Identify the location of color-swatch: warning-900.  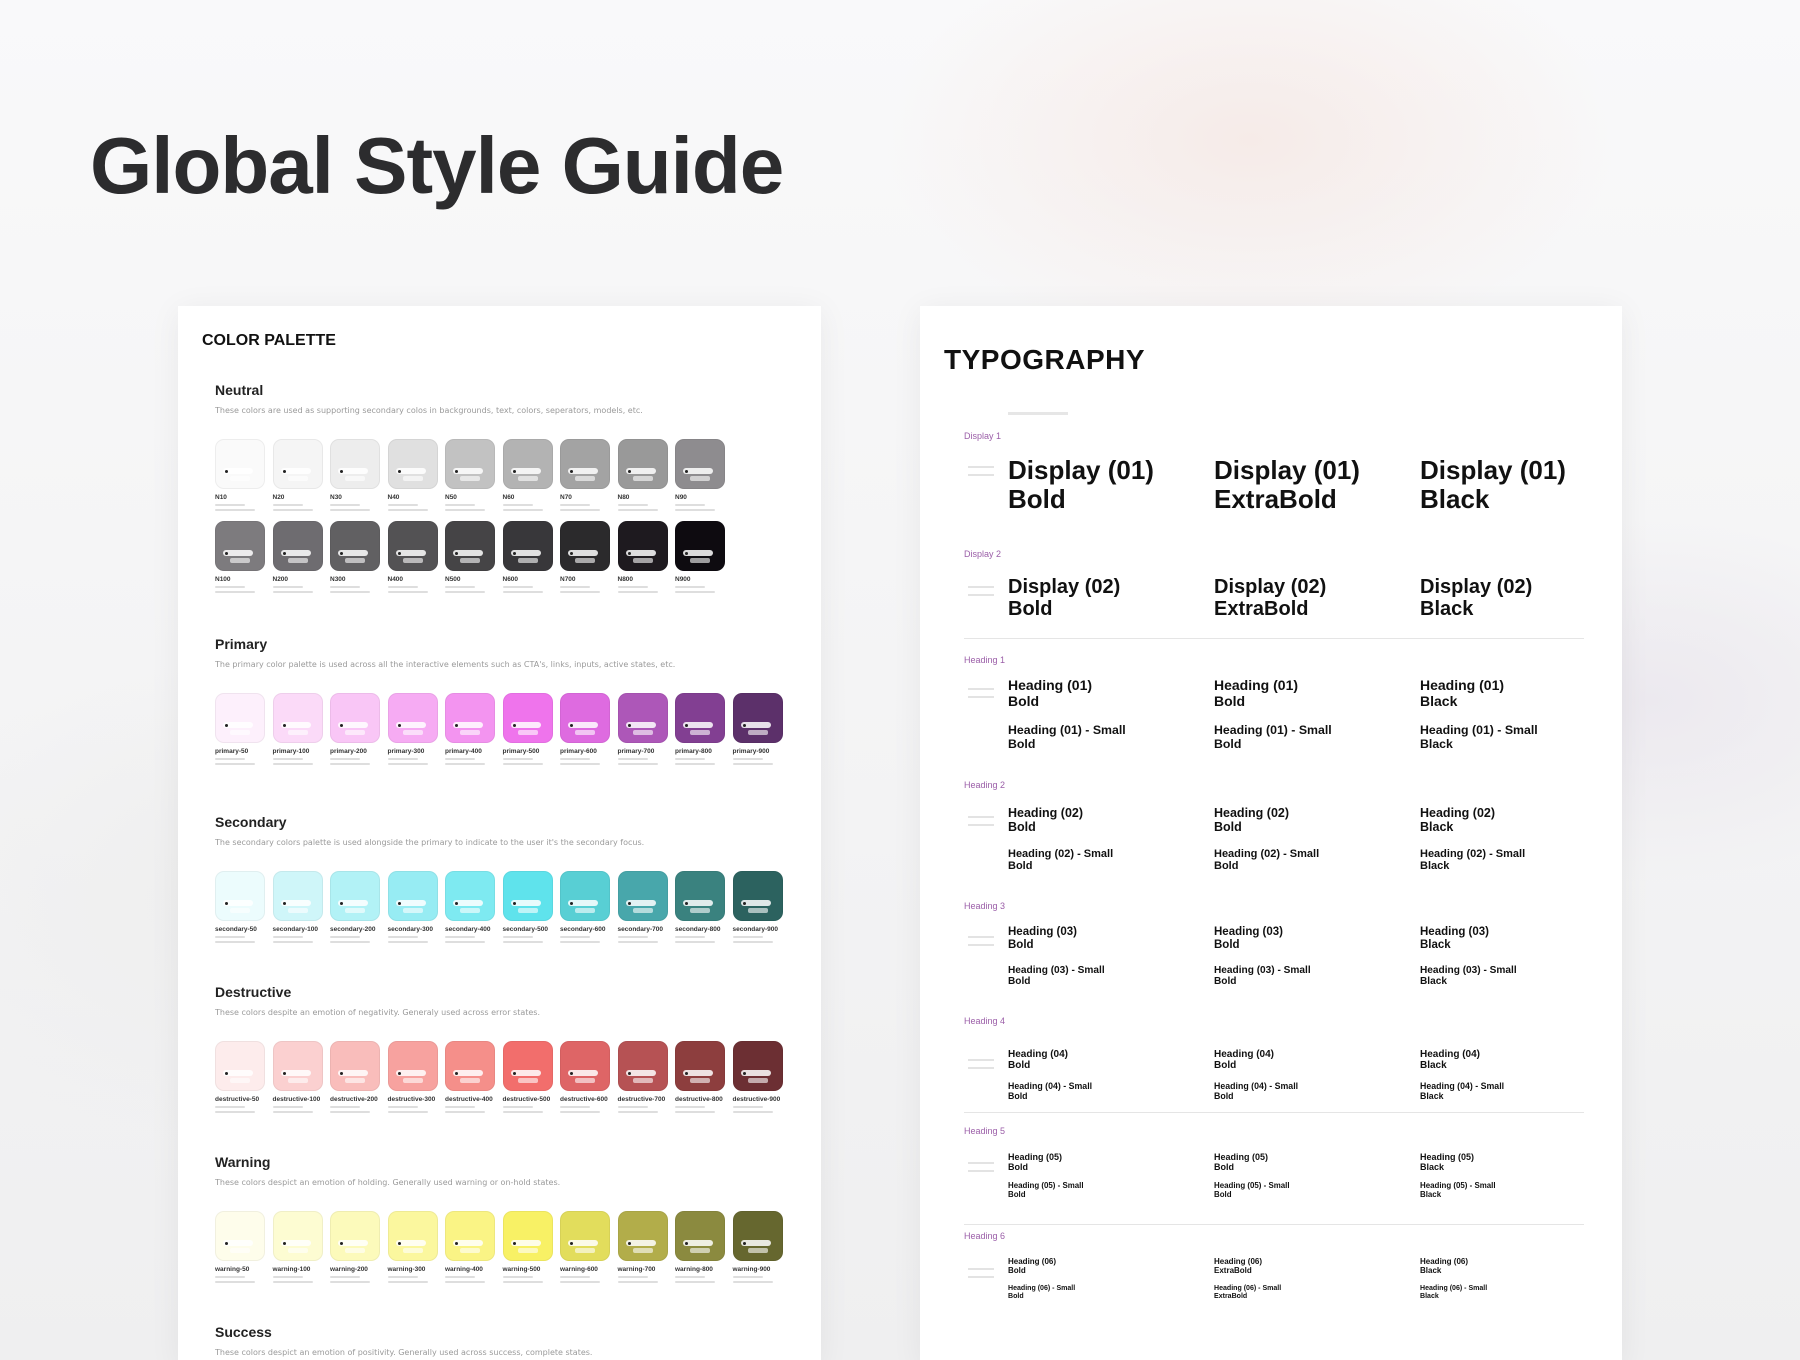
(757, 1247).